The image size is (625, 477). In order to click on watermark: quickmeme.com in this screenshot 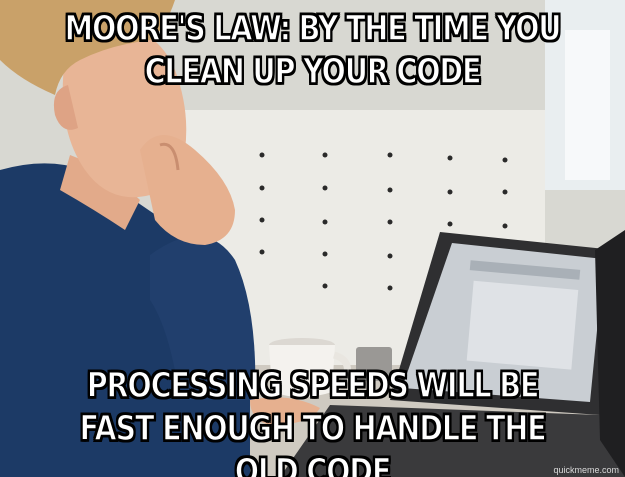, I will do `click(586, 470)`.